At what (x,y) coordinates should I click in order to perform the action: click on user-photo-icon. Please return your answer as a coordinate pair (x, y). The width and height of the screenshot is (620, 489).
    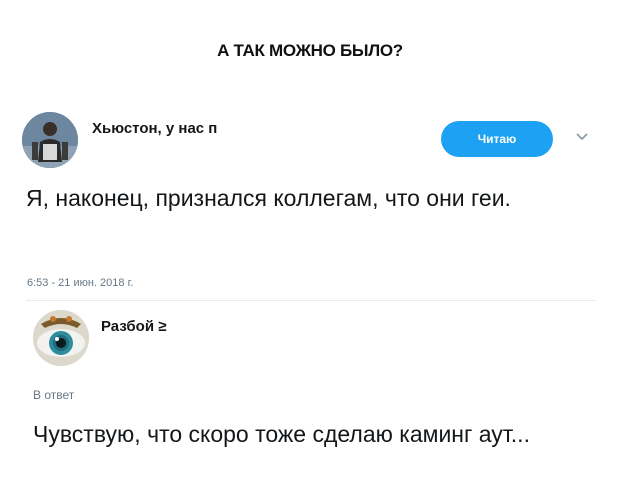
    Looking at the image, I should click on (50, 140).